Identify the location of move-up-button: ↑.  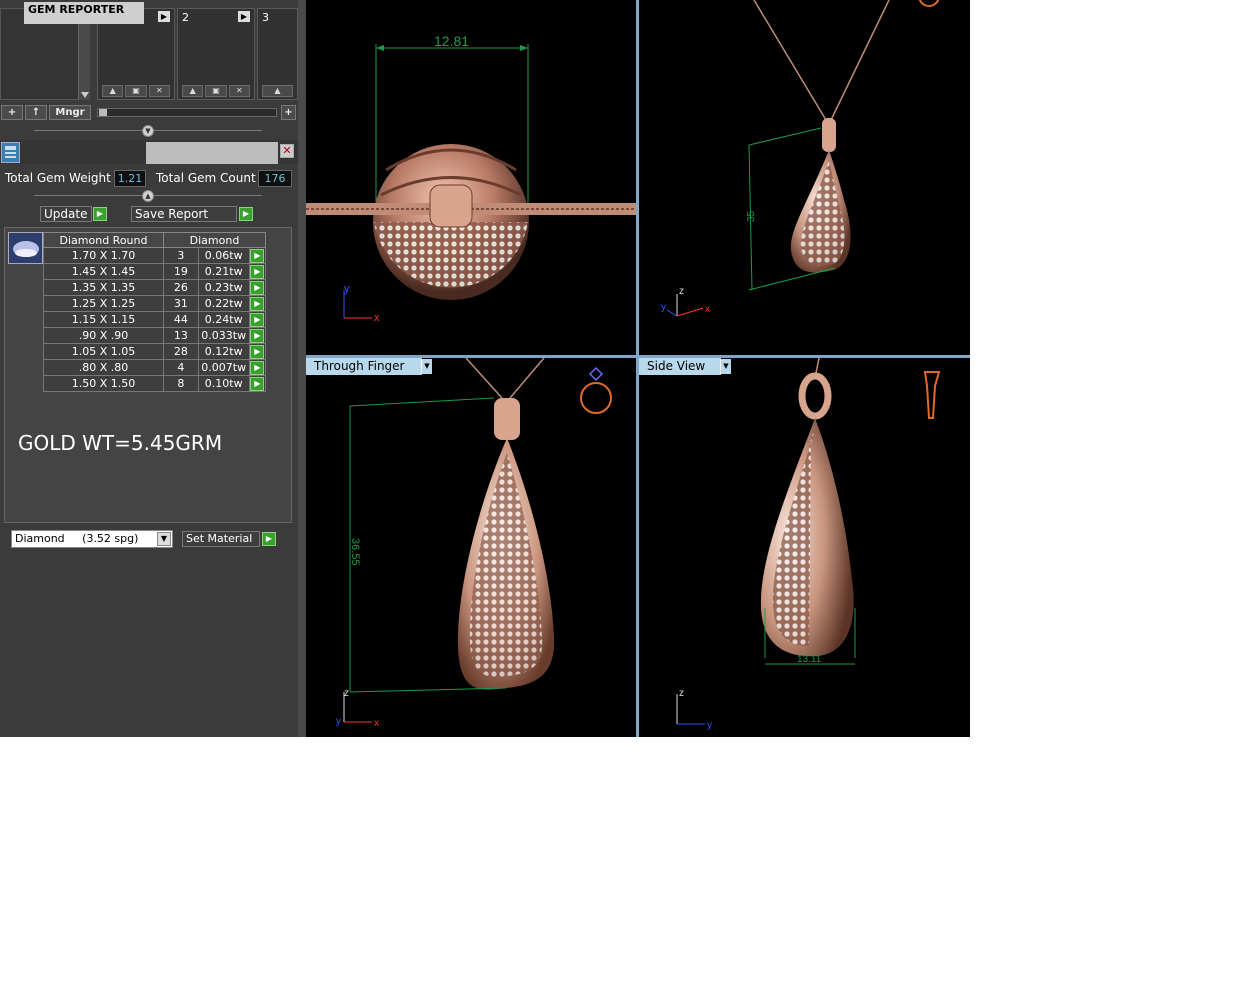
(36, 112).